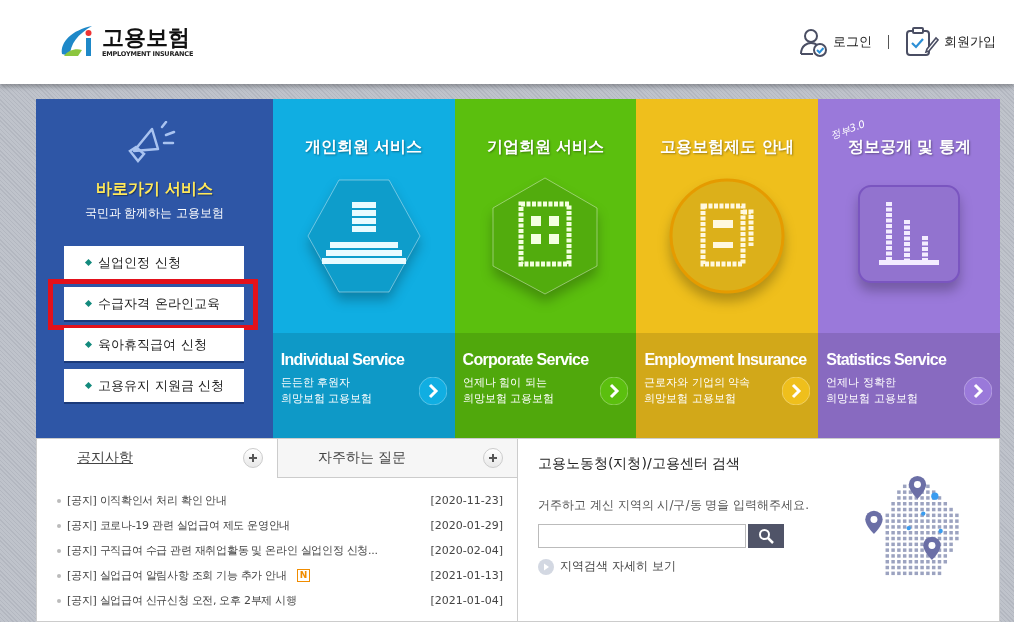 Image resolution: width=1014 pixels, height=622 pixels. I want to click on region-input-field, so click(642, 536).